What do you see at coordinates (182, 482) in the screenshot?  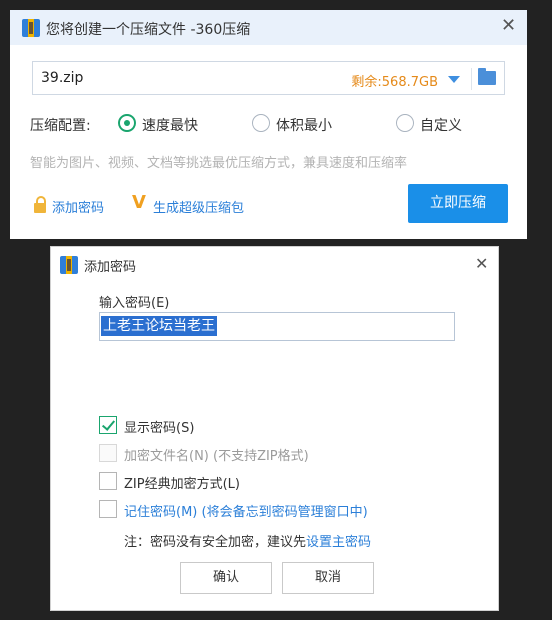 I see `zip-classic-label: ZIP经典加密方式(L)` at bounding box center [182, 482].